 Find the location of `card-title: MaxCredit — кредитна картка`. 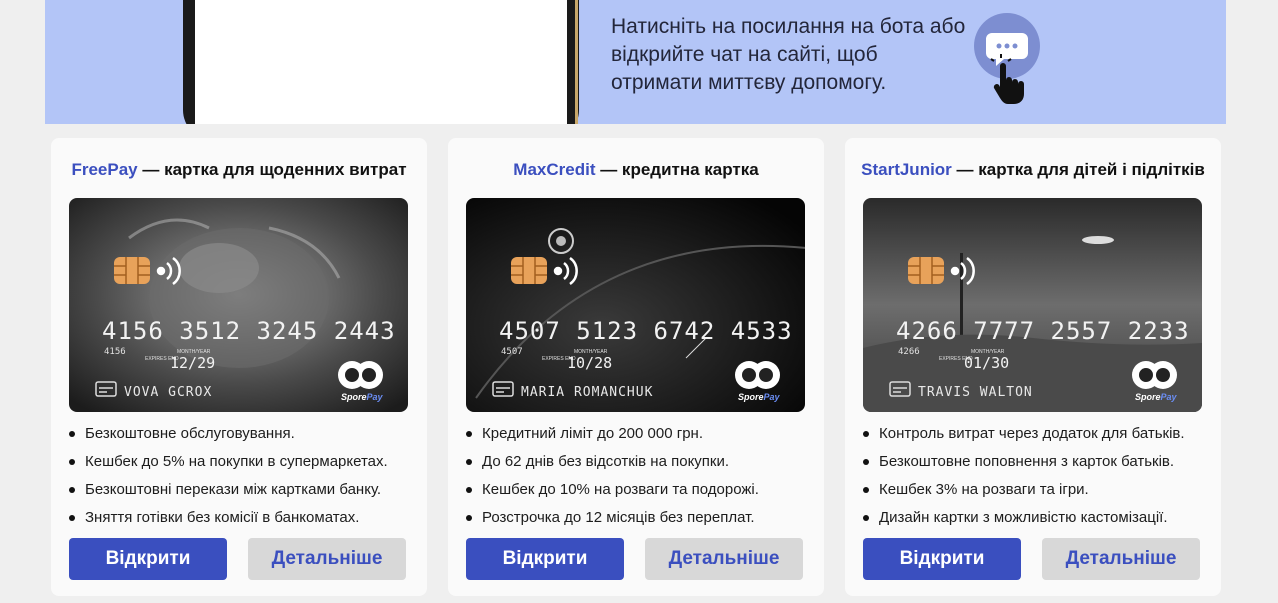

card-title: MaxCredit — кредитна картка is located at coordinates (636, 170).